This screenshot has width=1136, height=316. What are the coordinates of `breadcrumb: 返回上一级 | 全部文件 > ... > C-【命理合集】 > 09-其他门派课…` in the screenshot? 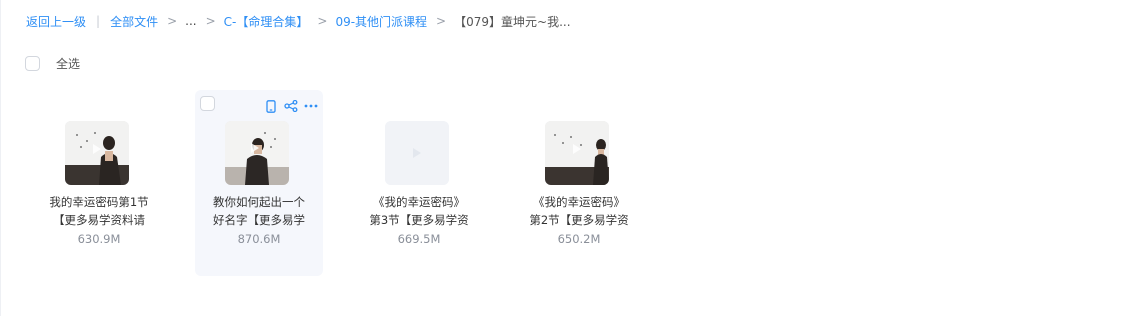 It's located at (298, 21).